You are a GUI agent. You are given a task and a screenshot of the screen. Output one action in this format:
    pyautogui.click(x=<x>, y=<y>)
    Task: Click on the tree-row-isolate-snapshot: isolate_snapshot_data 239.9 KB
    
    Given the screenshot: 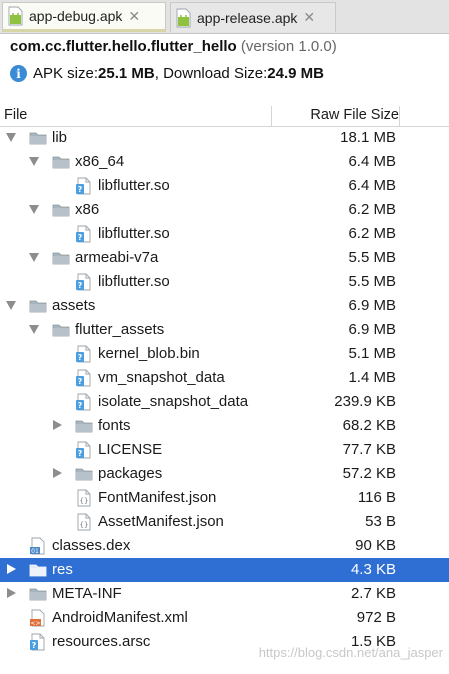 What is the action you would take?
    pyautogui.click(x=224, y=402)
    